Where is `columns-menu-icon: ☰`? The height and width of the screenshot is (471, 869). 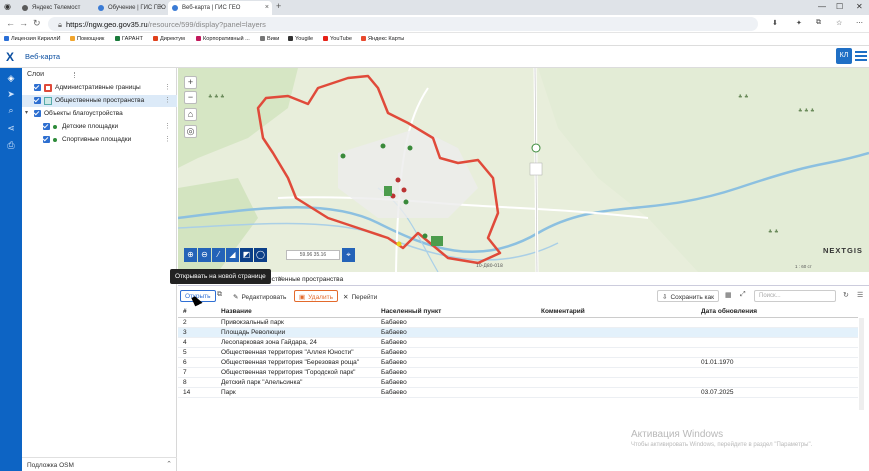 columns-menu-icon: ☰ is located at coordinates (860, 295).